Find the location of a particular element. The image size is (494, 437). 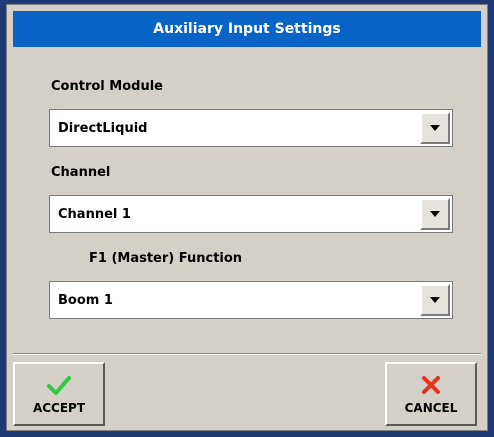

f1-function-dropdown: Boom 1 is located at coordinates (251, 300).